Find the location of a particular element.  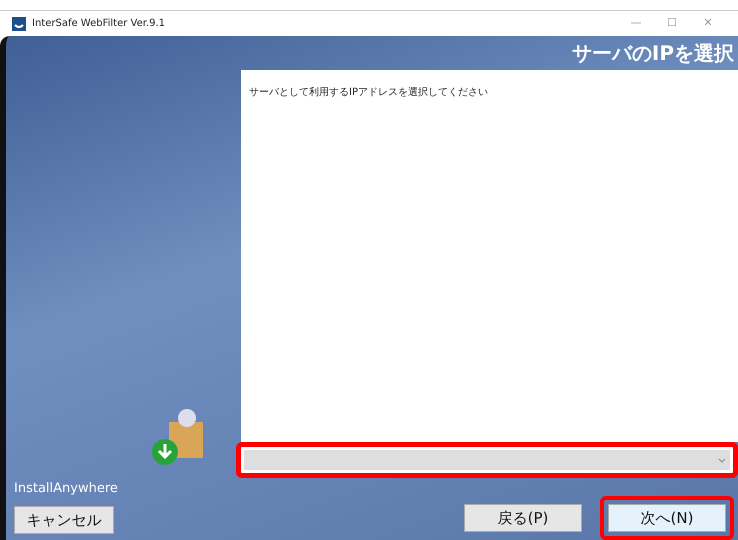

brand-label: InstallAnywhere is located at coordinates (66, 489).